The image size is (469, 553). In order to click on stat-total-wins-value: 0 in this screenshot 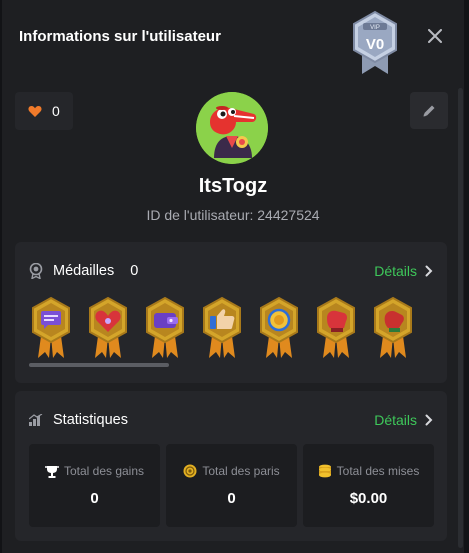, I will do `click(94, 498)`.